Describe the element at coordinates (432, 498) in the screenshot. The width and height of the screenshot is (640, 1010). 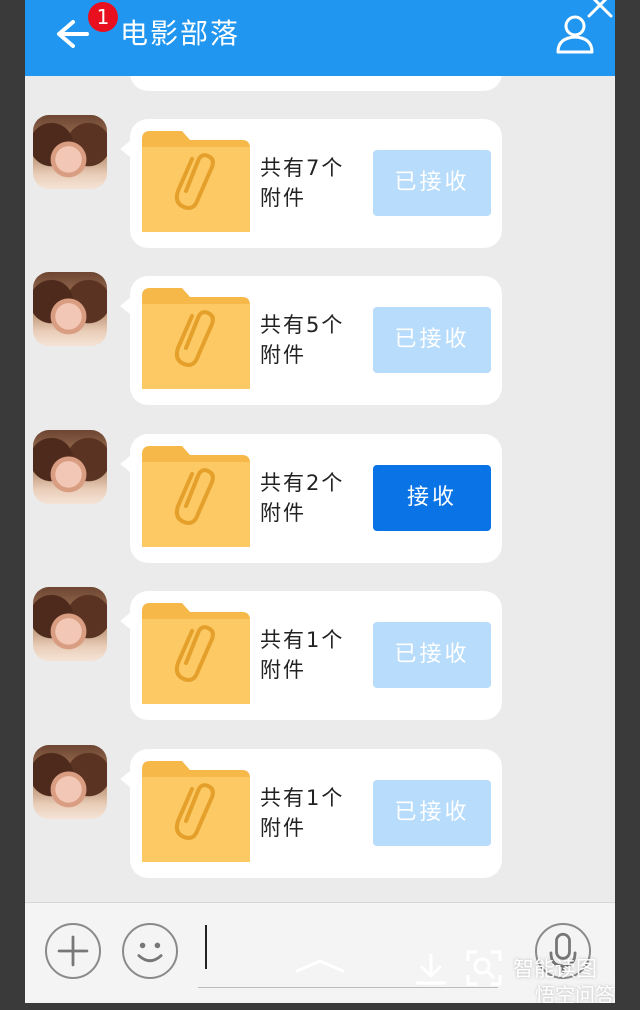
I see `receive-button: 接收` at that location.